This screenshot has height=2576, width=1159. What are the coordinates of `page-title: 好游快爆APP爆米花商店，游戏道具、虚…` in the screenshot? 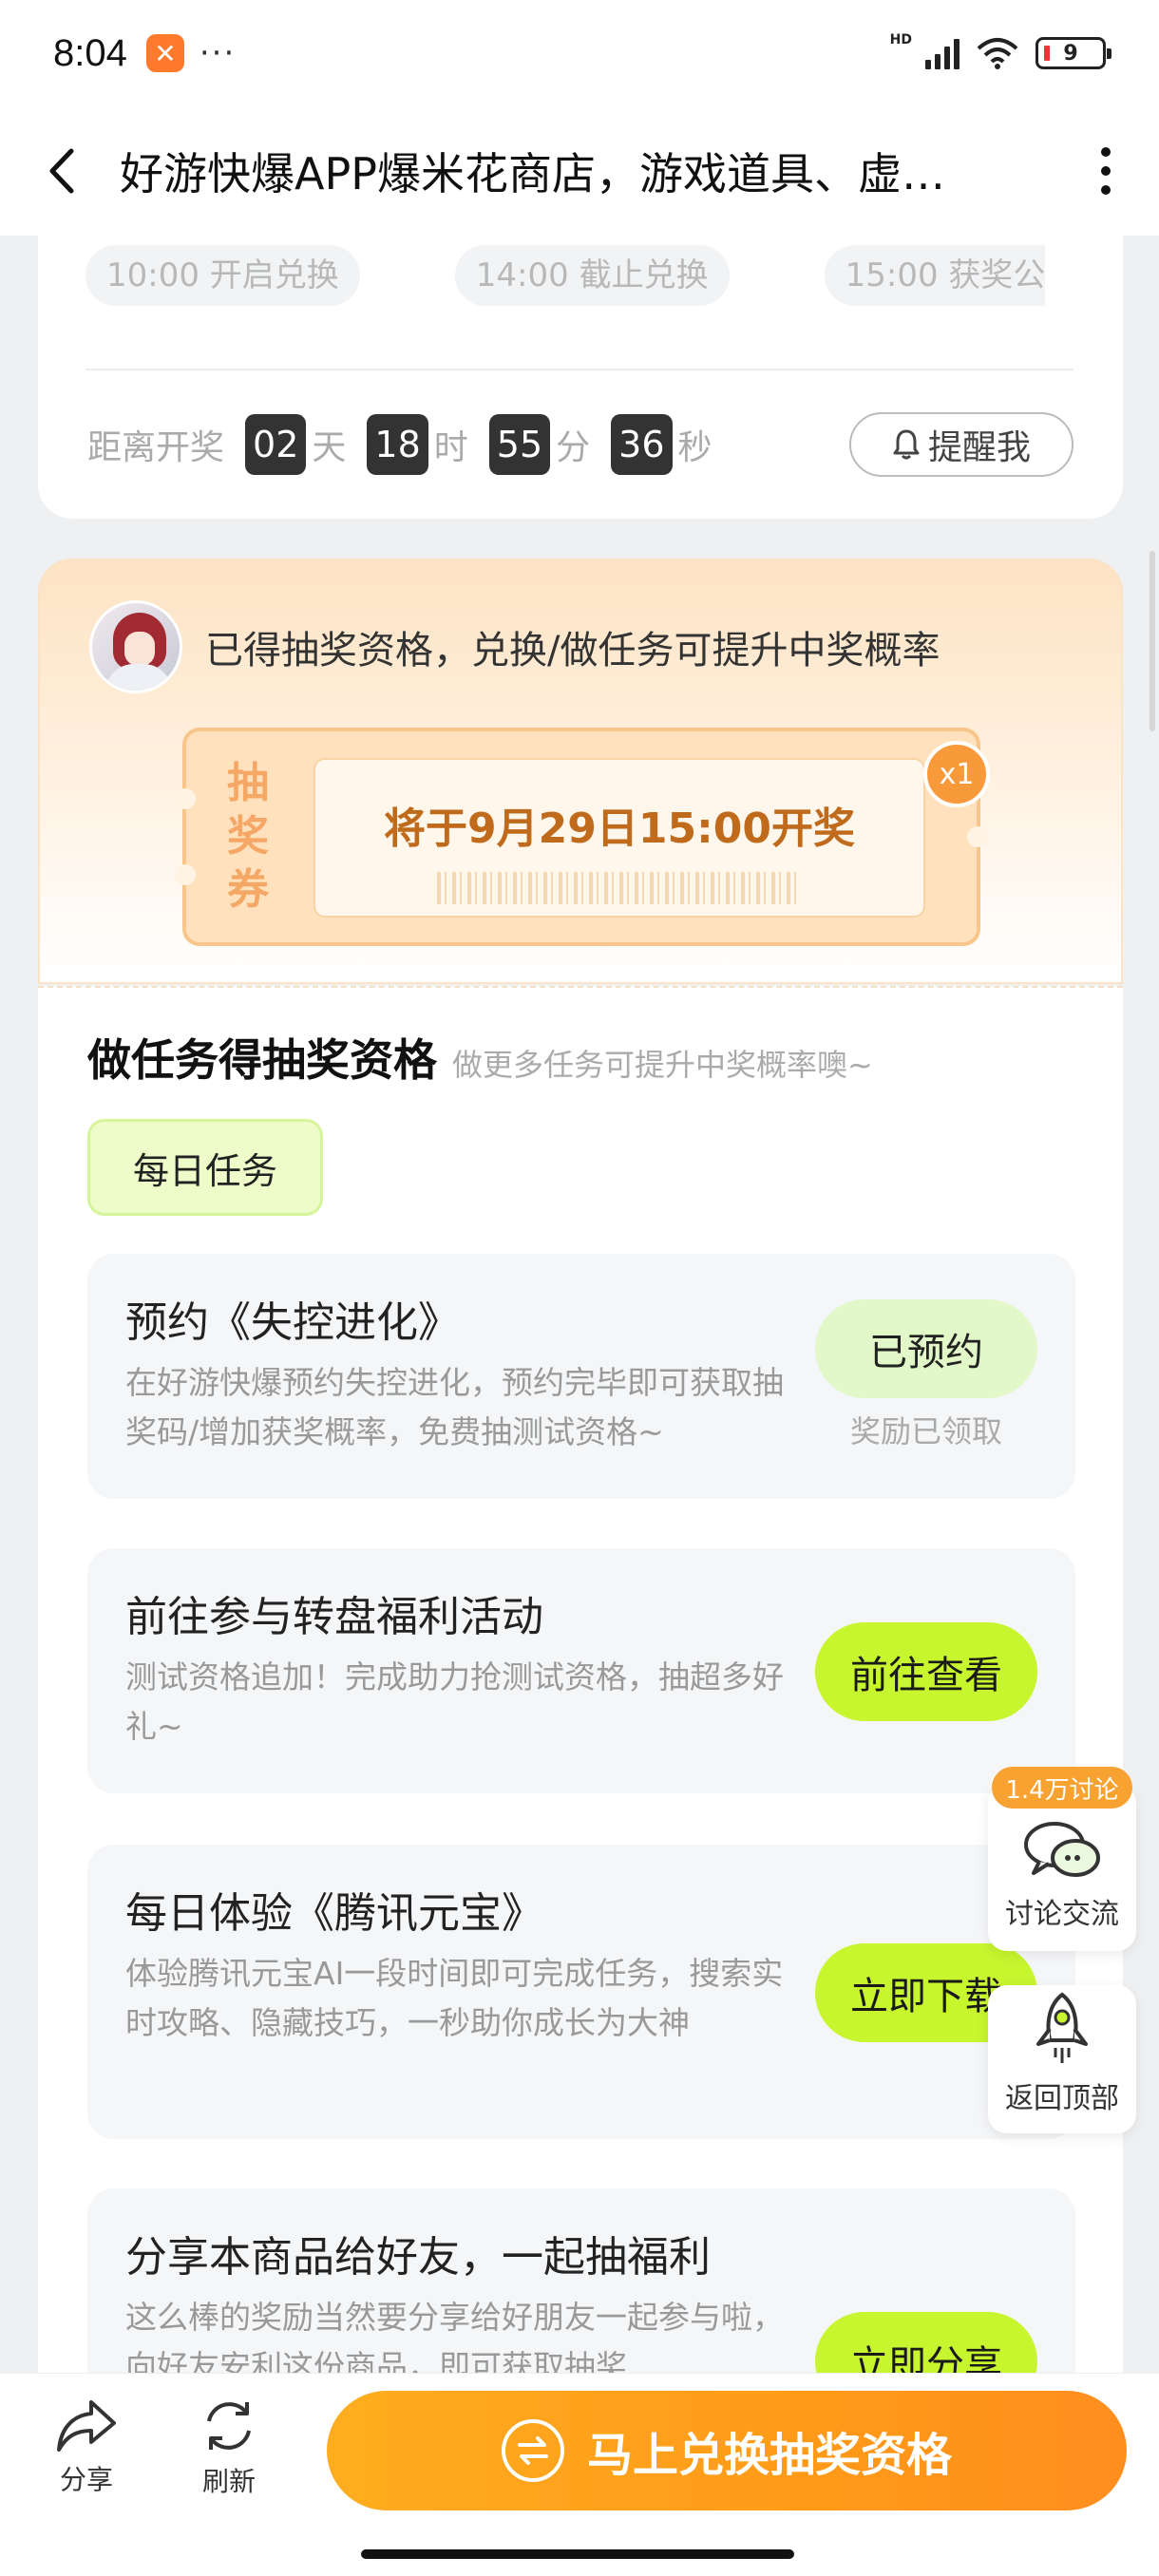 It's located at (532, 173).